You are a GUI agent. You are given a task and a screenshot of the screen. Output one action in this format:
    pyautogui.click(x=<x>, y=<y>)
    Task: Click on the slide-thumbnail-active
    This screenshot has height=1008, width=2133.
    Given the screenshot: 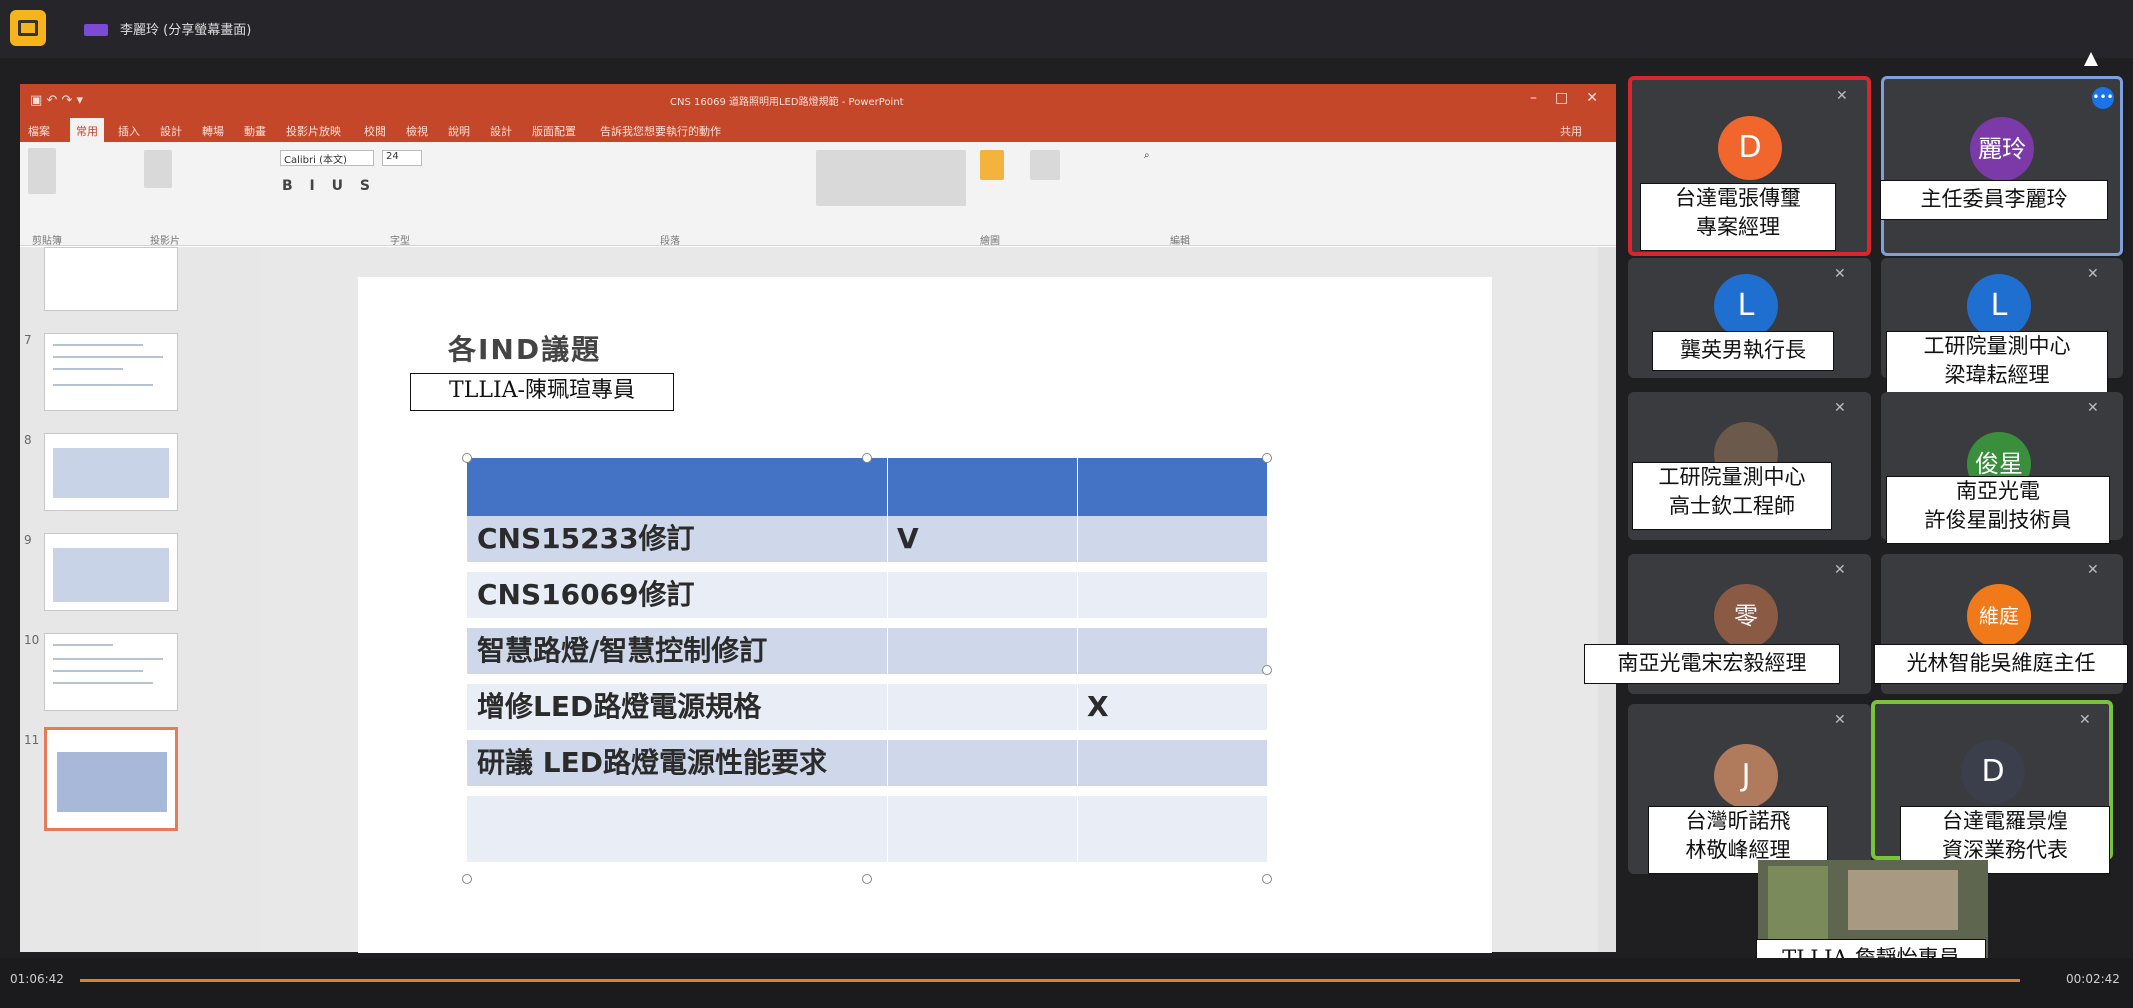 What is the action you would take?
    pyautogui.click(x=111, y=779)
    